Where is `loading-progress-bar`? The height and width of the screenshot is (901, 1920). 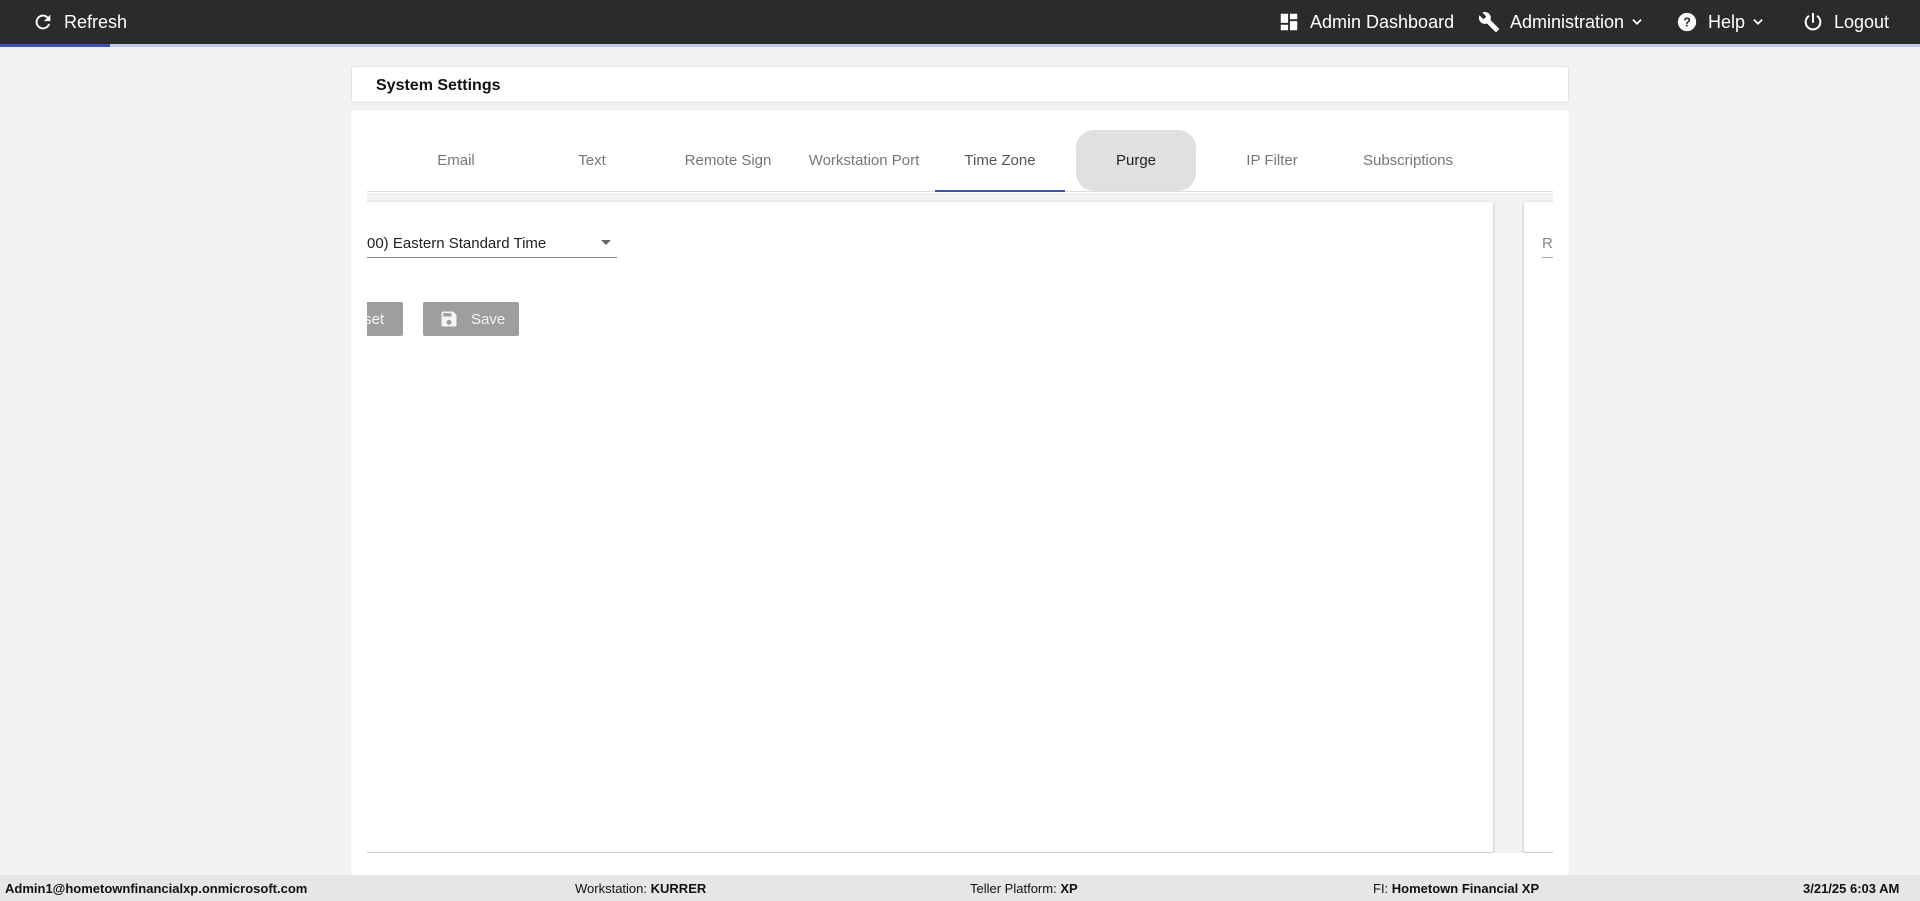 loading-progress-bar is located at coordinates (960, 45).